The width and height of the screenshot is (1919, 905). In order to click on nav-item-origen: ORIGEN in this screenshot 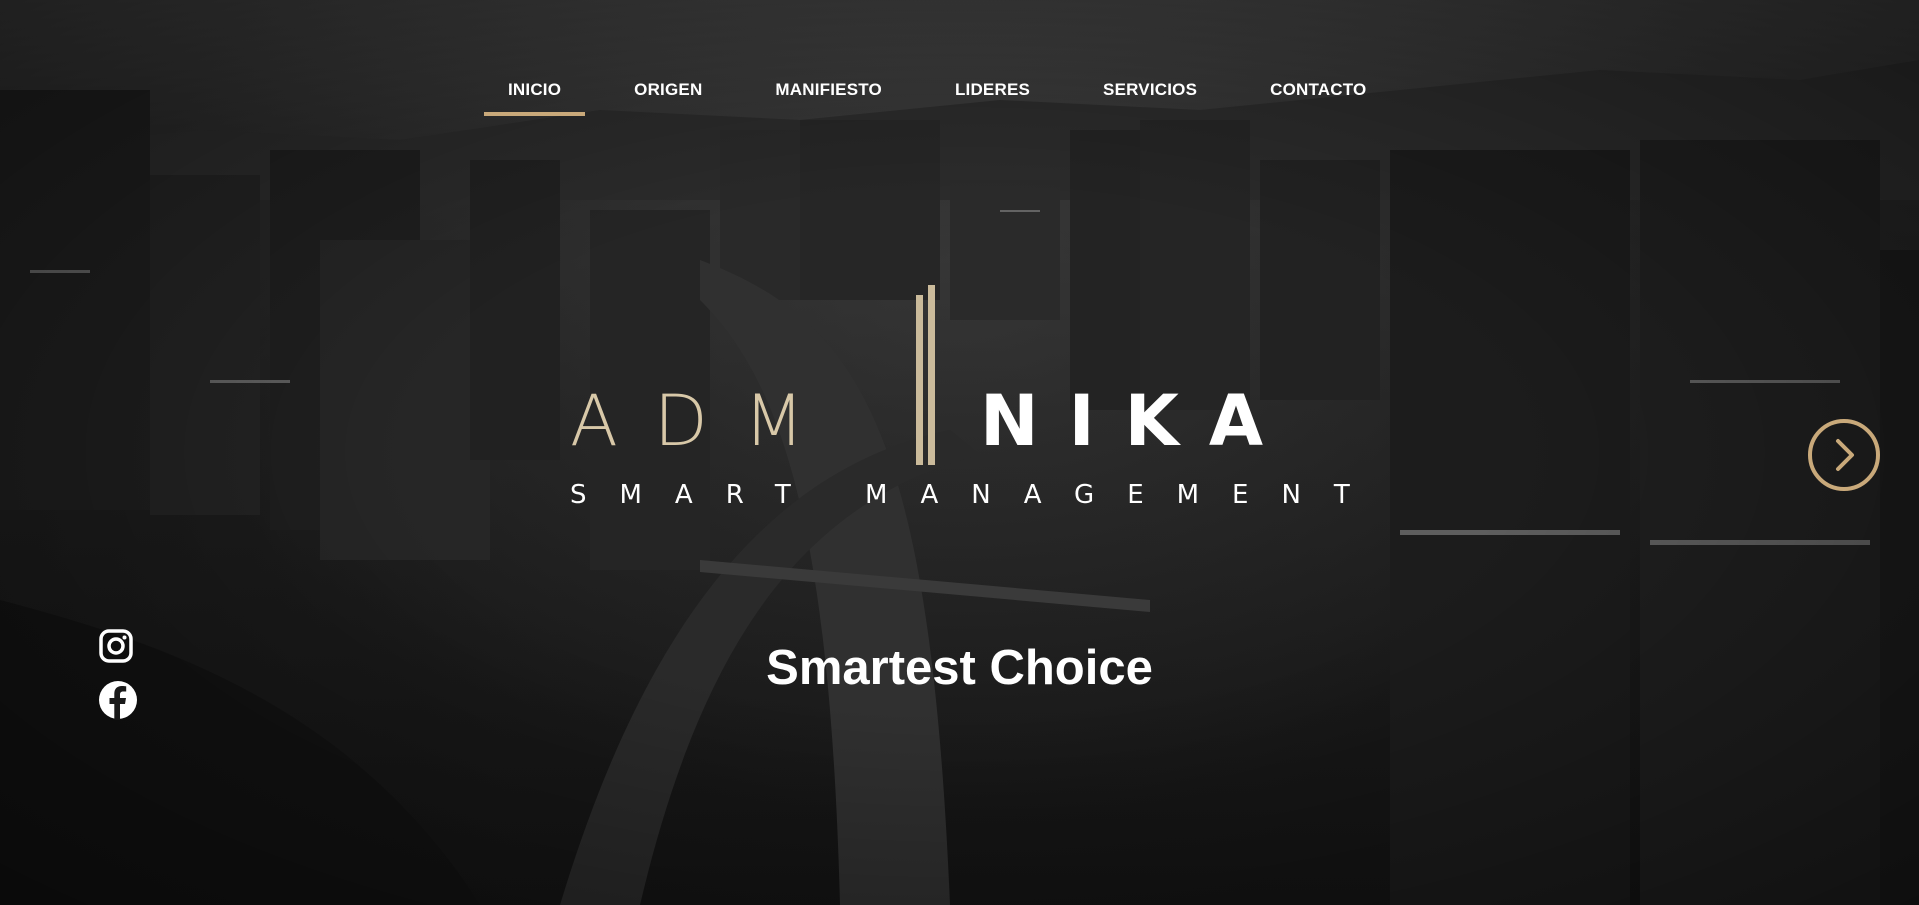, I will do `click(668, 92)`.